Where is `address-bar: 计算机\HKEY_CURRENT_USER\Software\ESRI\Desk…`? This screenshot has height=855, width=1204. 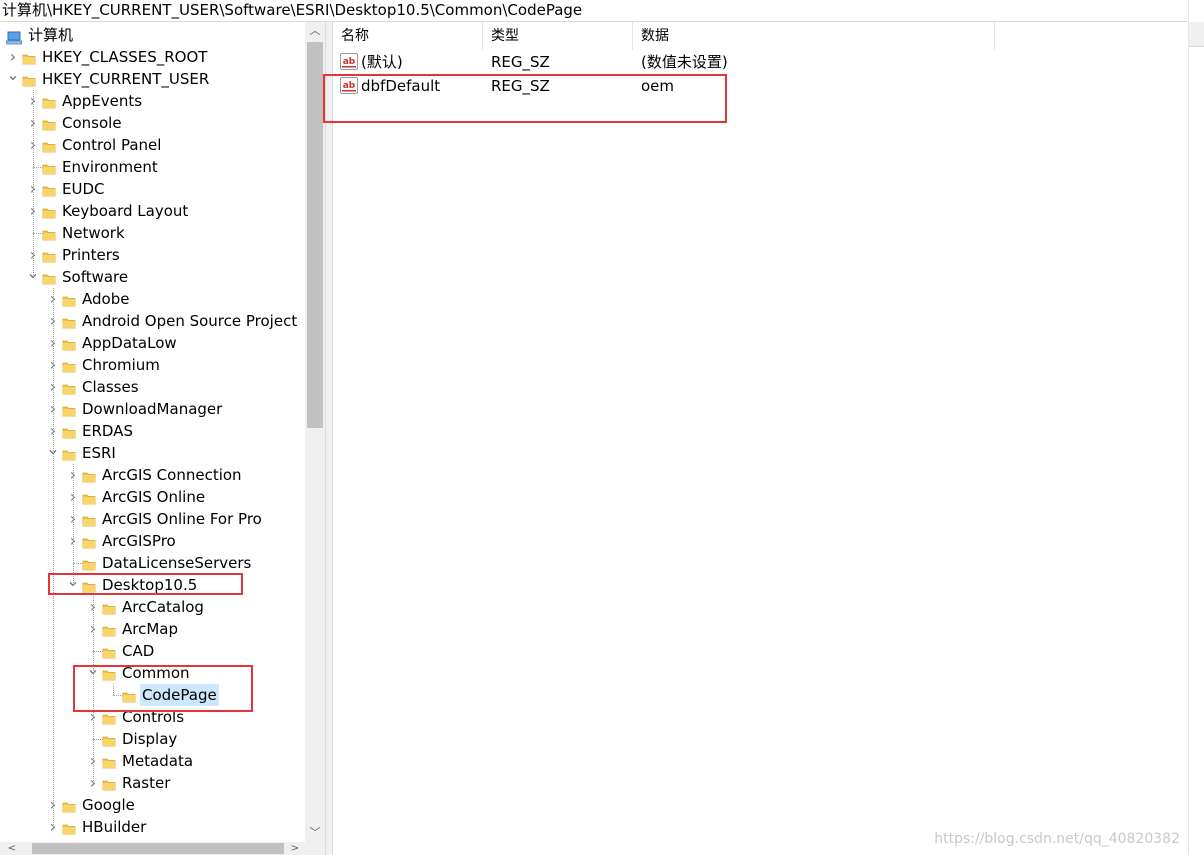
address-bar: 计算机\HKEY_CURRENT_USER\Software\ESRI\Desk… is located at coordinates (596, 11).